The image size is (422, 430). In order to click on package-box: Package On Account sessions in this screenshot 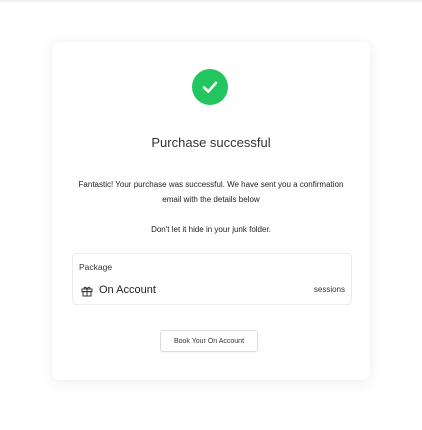, I will do `click(212, 279)`.